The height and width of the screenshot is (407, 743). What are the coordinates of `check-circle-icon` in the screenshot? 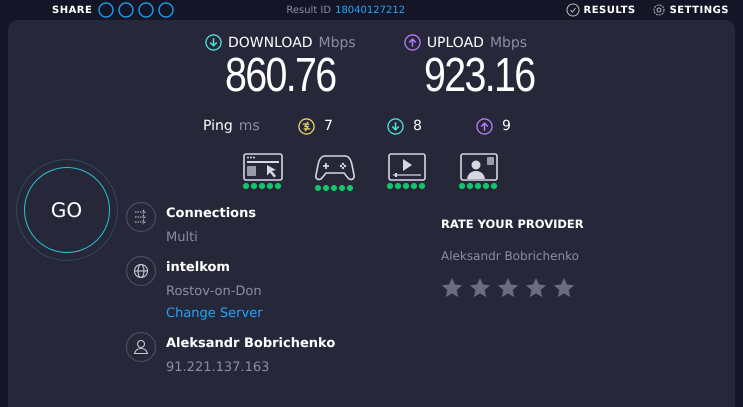 It's located at (573, 10).